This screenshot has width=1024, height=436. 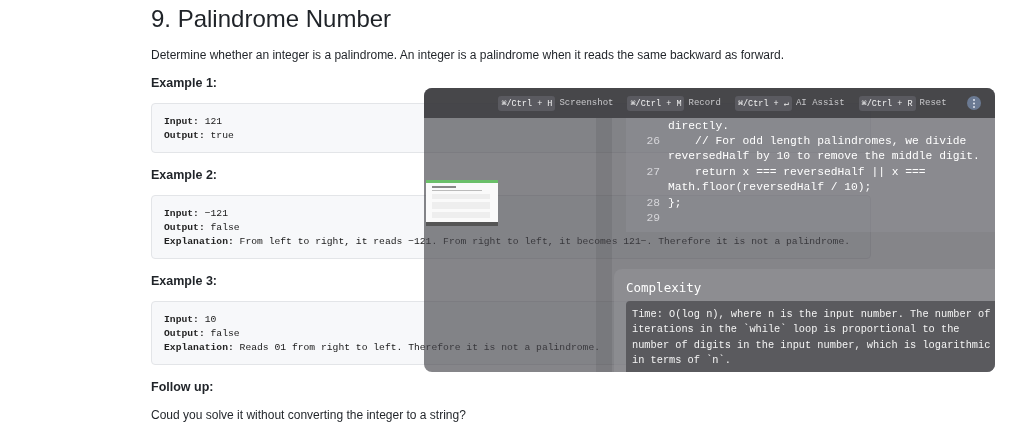 I want to click on example-line: Explanation: From left to right, it reads −121. From right to left, it becomes 121−. Therefore it is not a palindrome., so click(x=507, y=242).